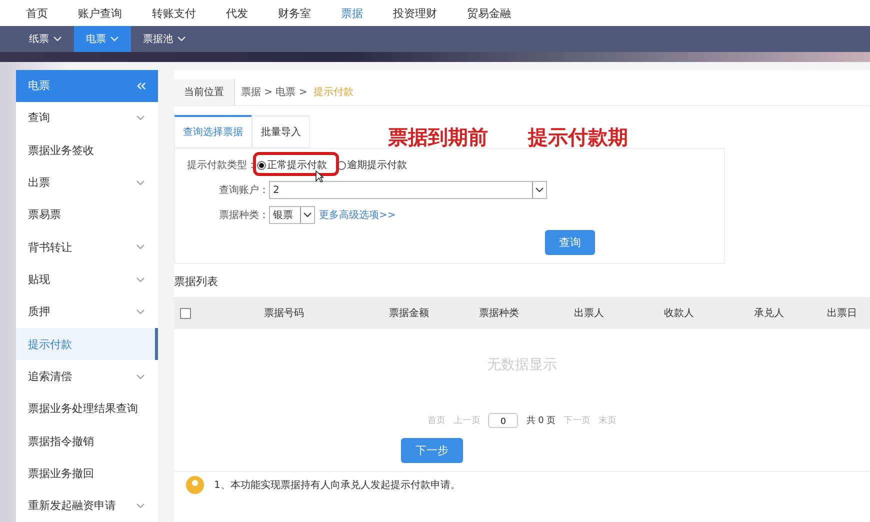 This screenshot has width=870, height=522. Describe the element at coordinates (284, 313) in the screenshot. I see `column-header: 票据号码` at that location.